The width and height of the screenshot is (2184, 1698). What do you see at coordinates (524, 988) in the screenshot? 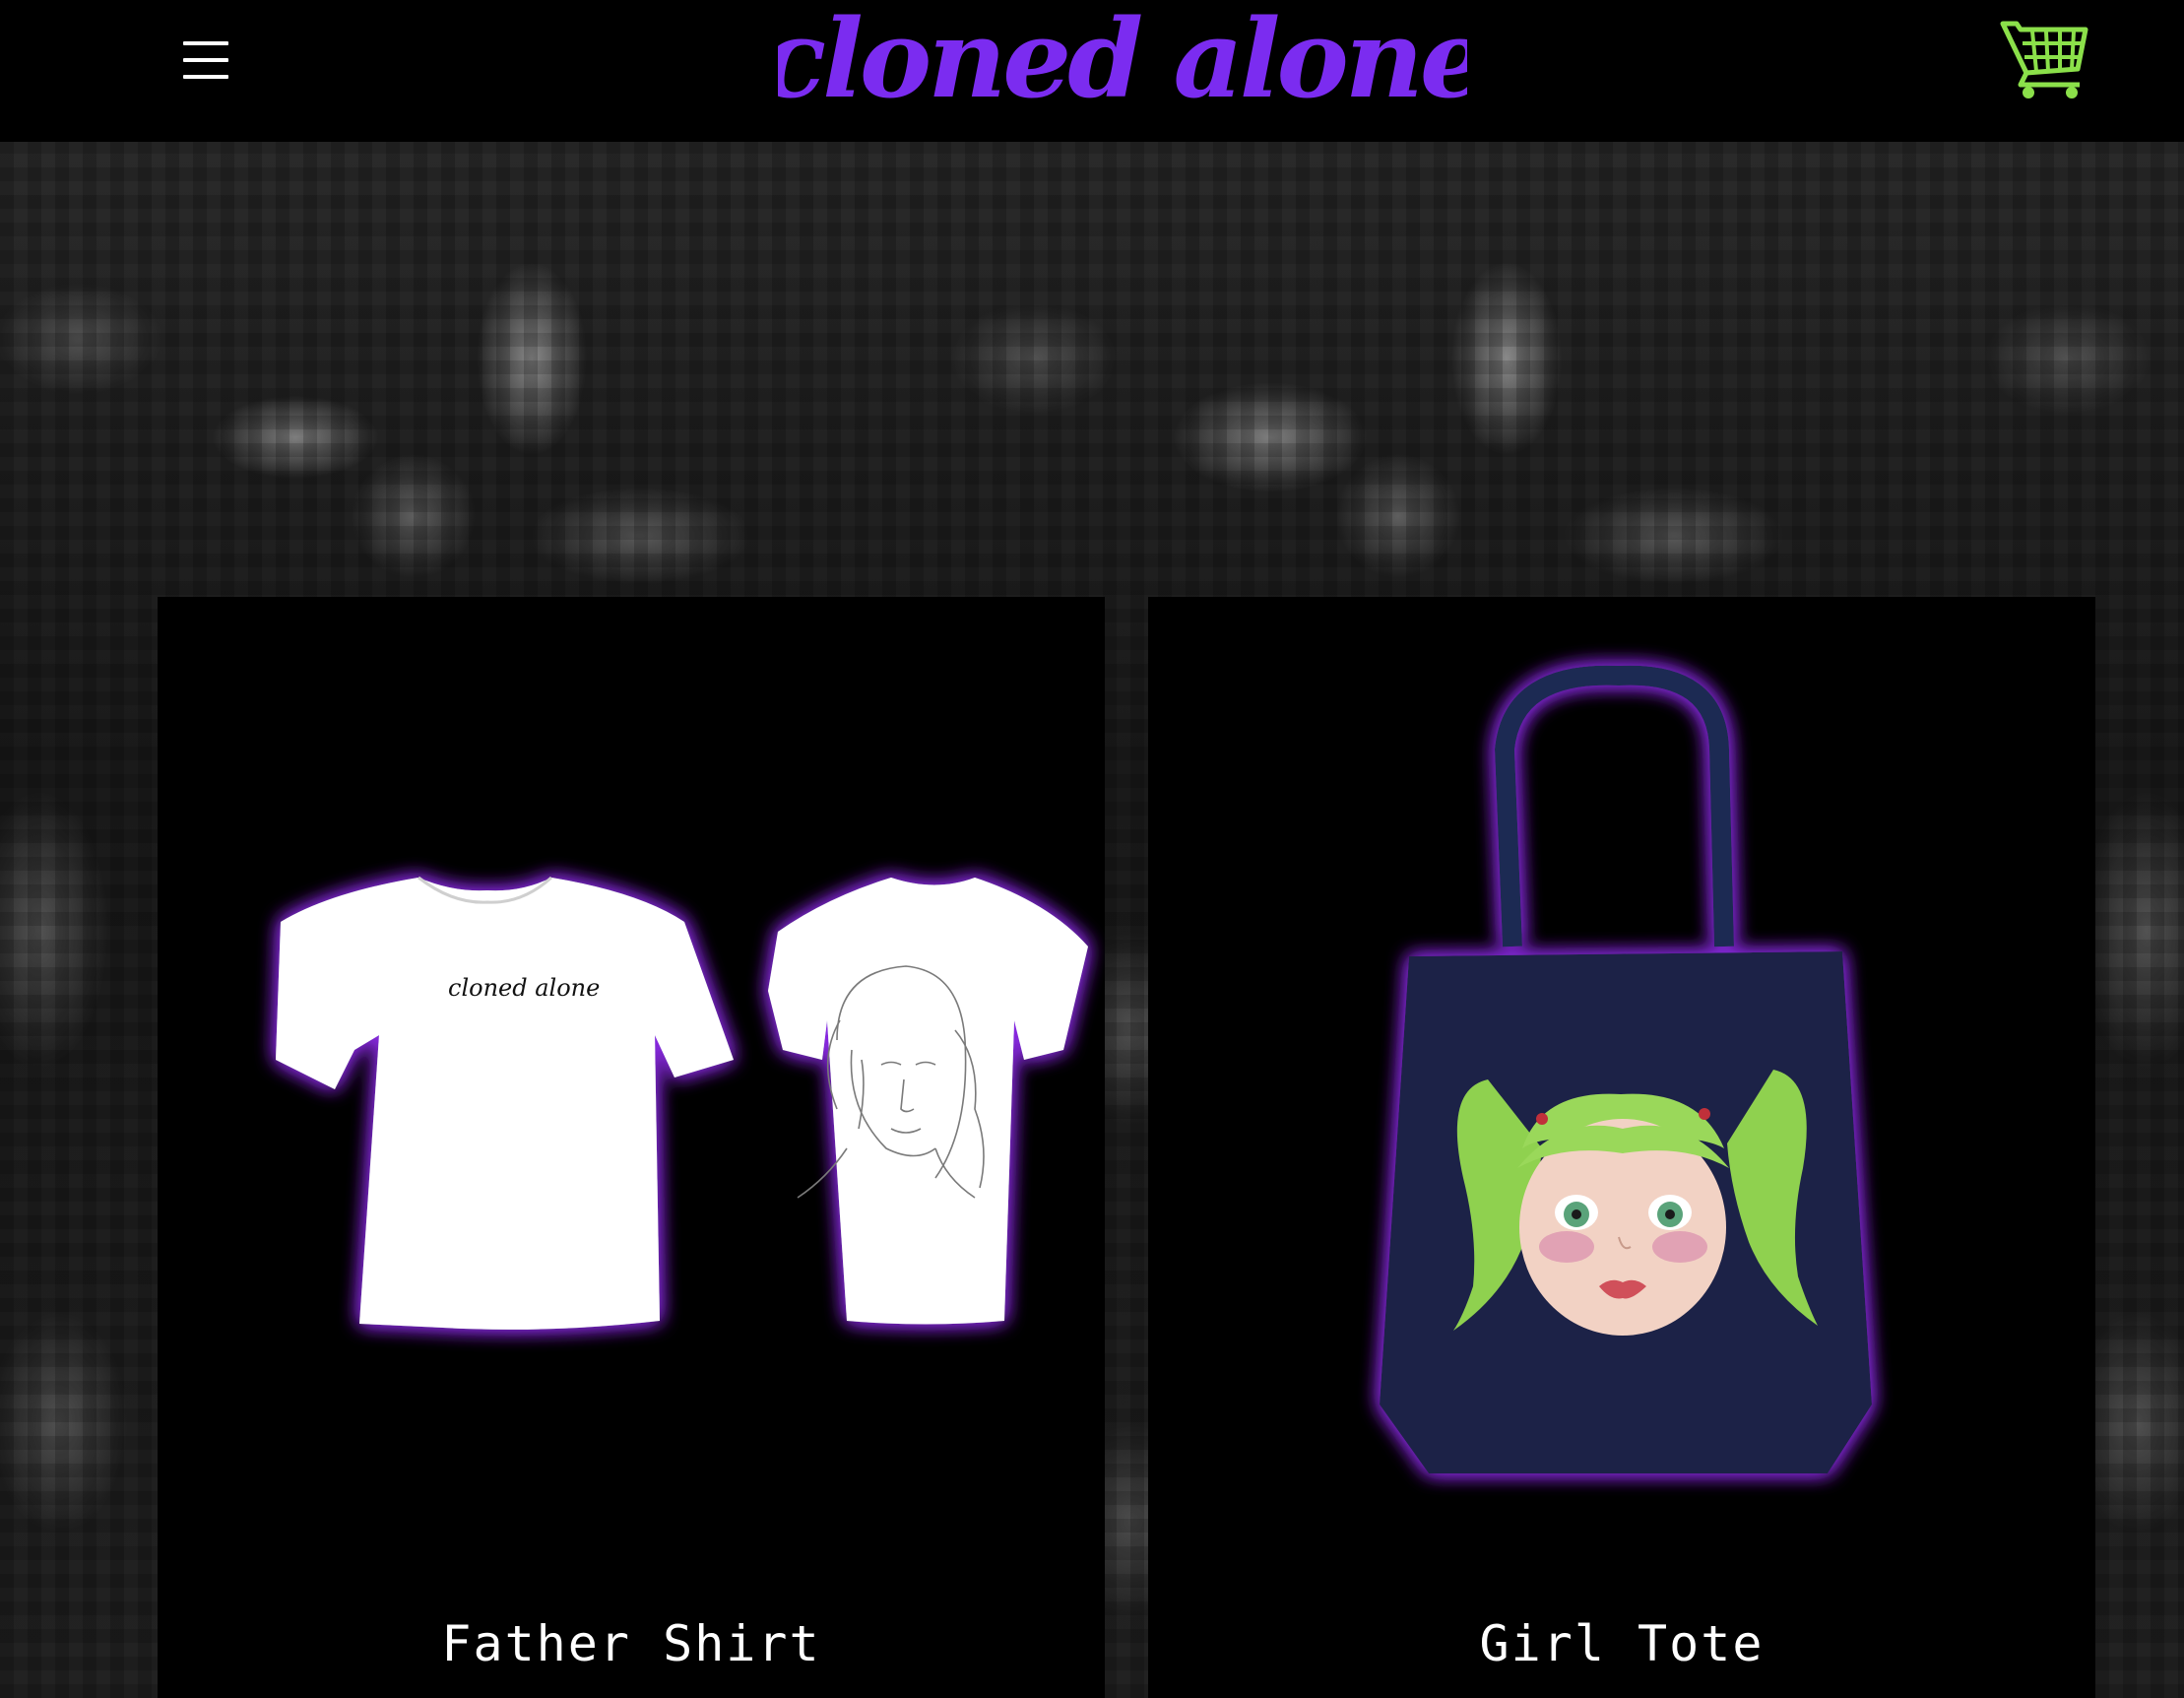
I see `shirt-print-text: cloned alone` at bounding box center [524, 988].